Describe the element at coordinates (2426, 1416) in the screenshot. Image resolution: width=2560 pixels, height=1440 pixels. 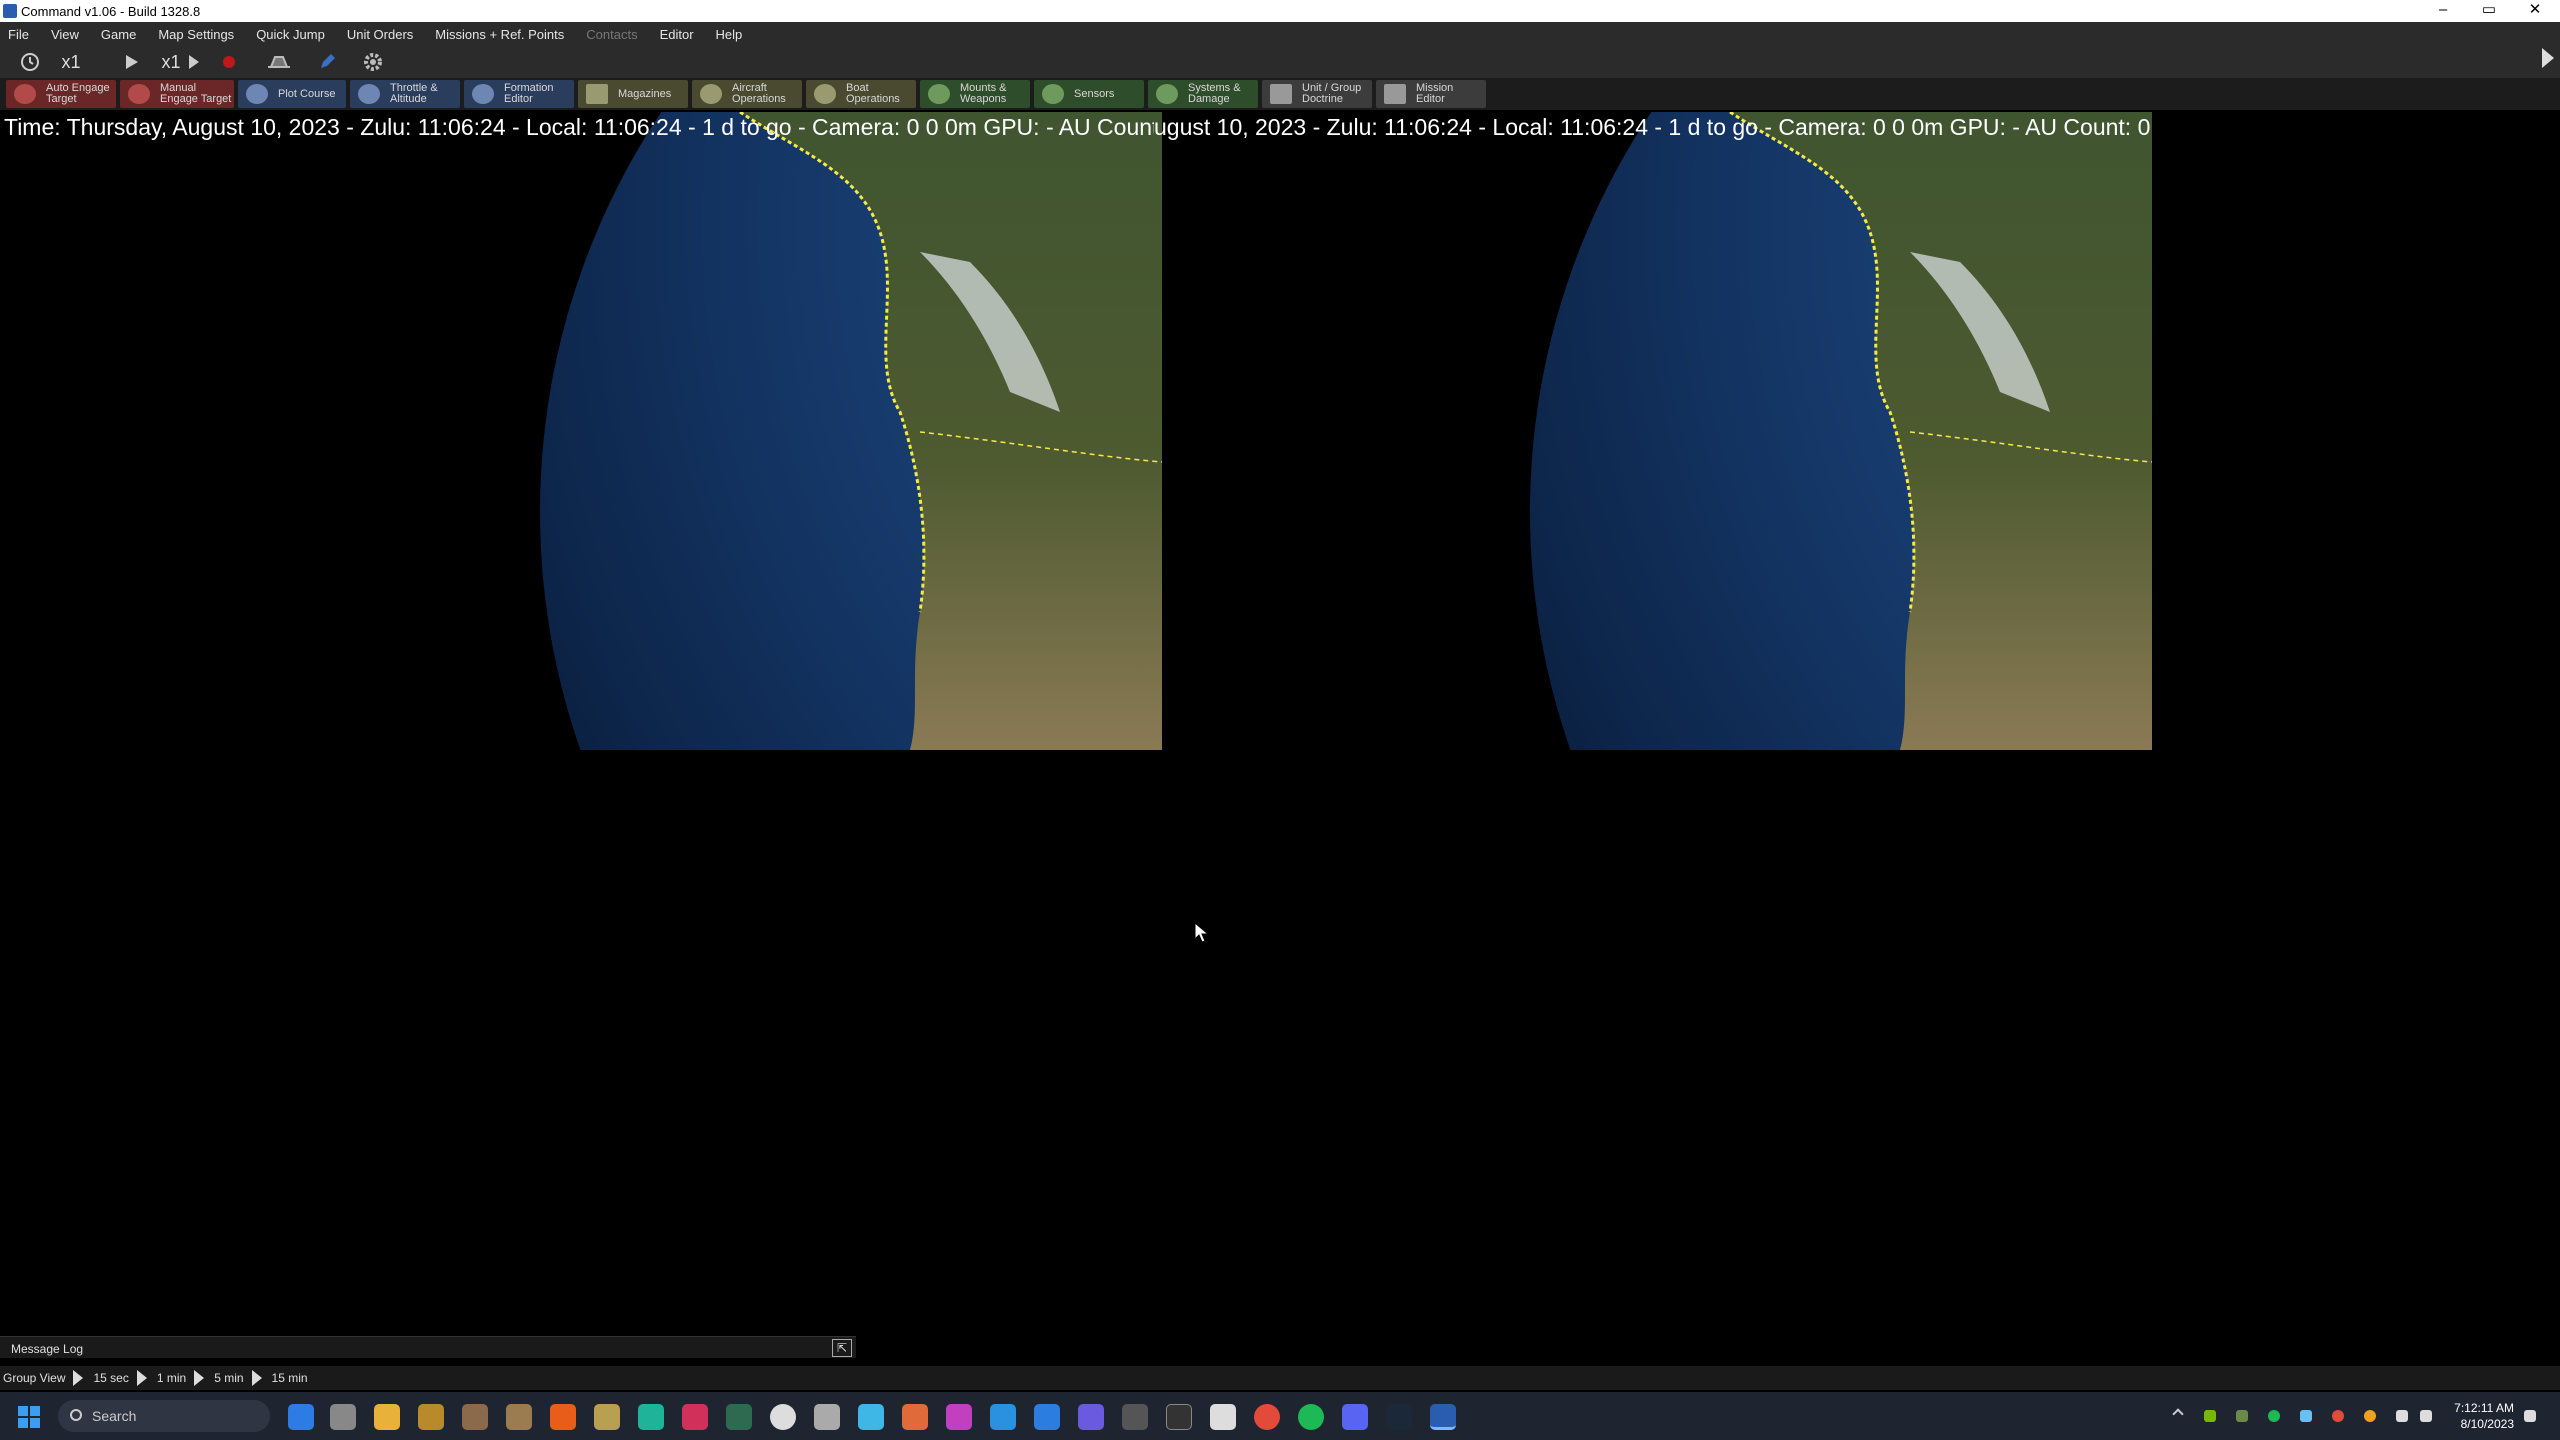
I see `volume-icon` at that location.